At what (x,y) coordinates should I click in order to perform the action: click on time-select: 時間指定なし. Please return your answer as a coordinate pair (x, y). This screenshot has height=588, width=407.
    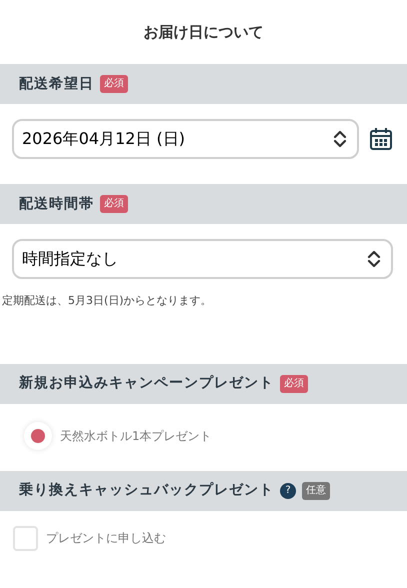
    Looking at the image, I should click on (202, 259).